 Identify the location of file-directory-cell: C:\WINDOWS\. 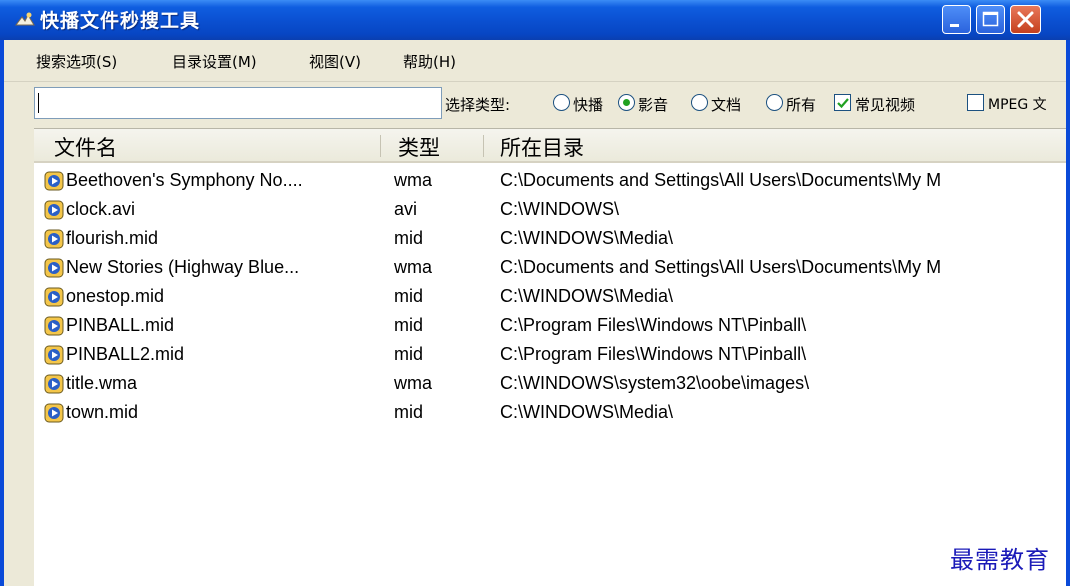
(559, 209).